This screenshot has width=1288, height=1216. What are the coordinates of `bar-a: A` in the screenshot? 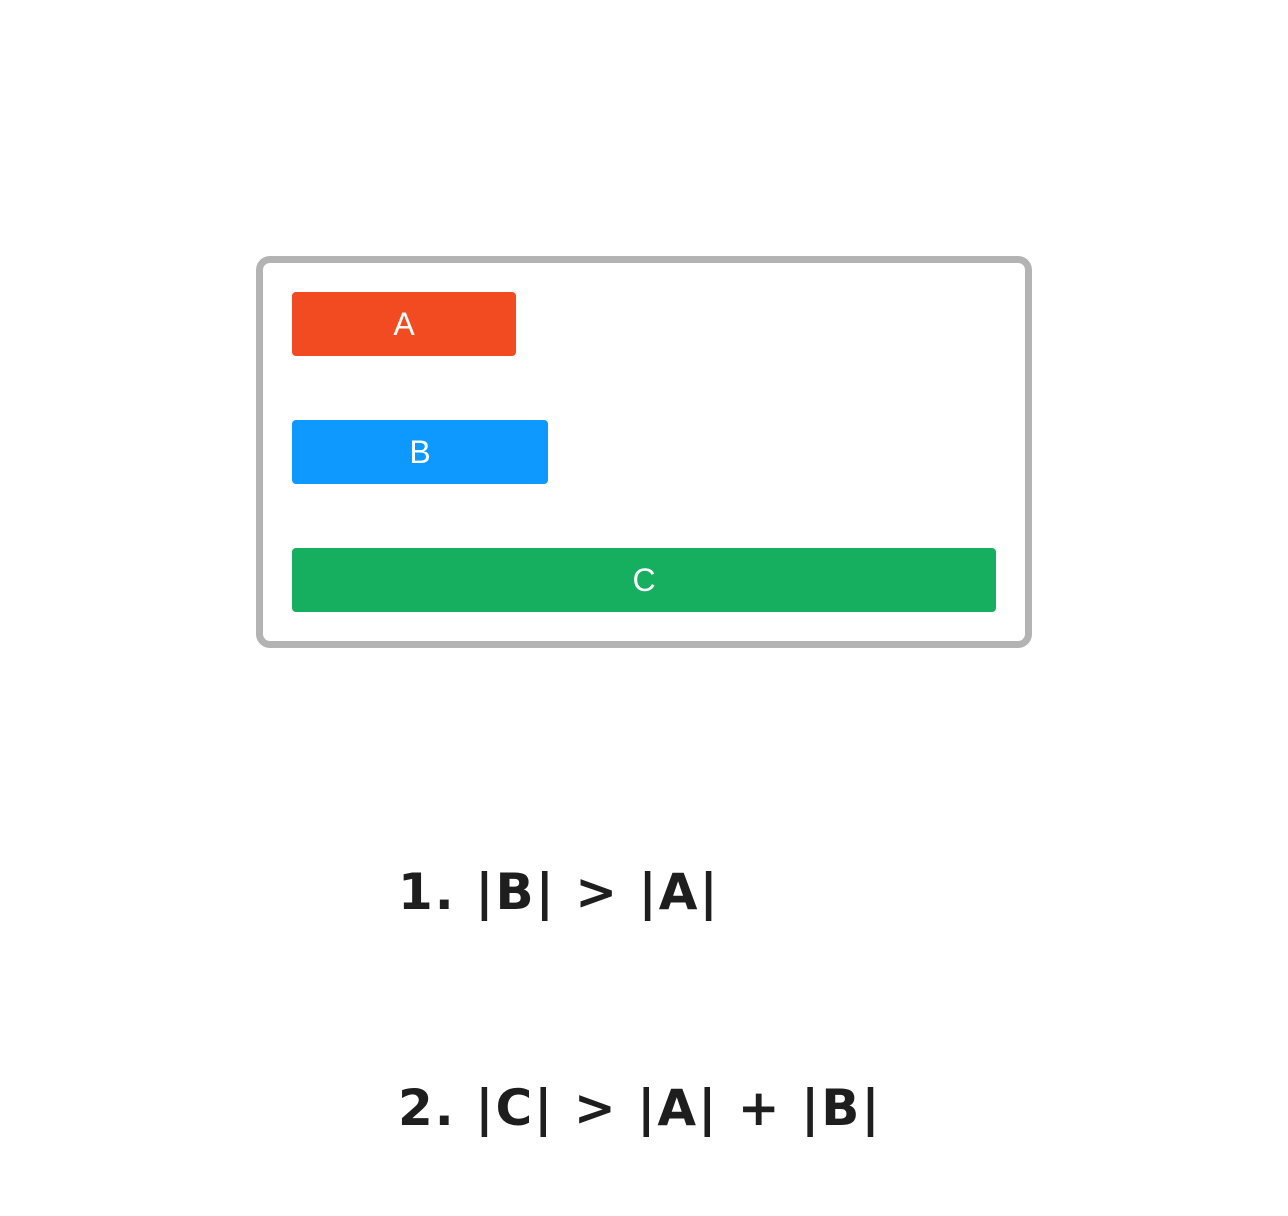 It's located at (404, 324).